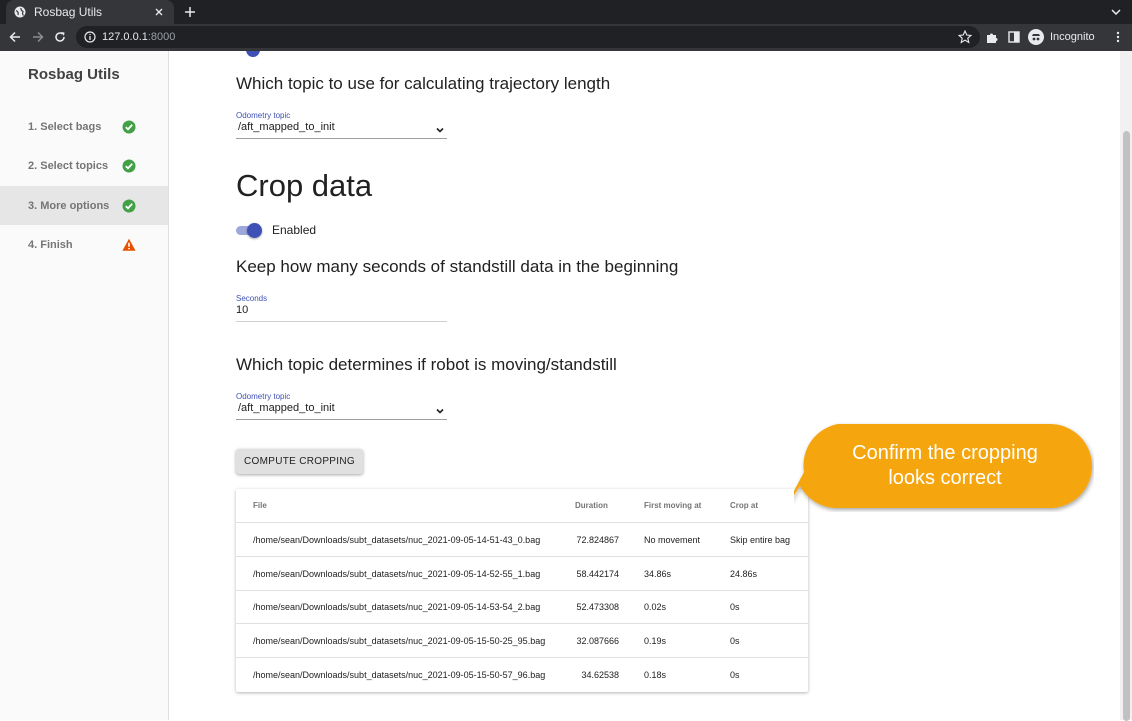 The image size is (1132, 721). What do you see at coordinates (304, 185) in the screenshot?
I see `crop-data-heading: Crop data` at bounding box center [304, 185].